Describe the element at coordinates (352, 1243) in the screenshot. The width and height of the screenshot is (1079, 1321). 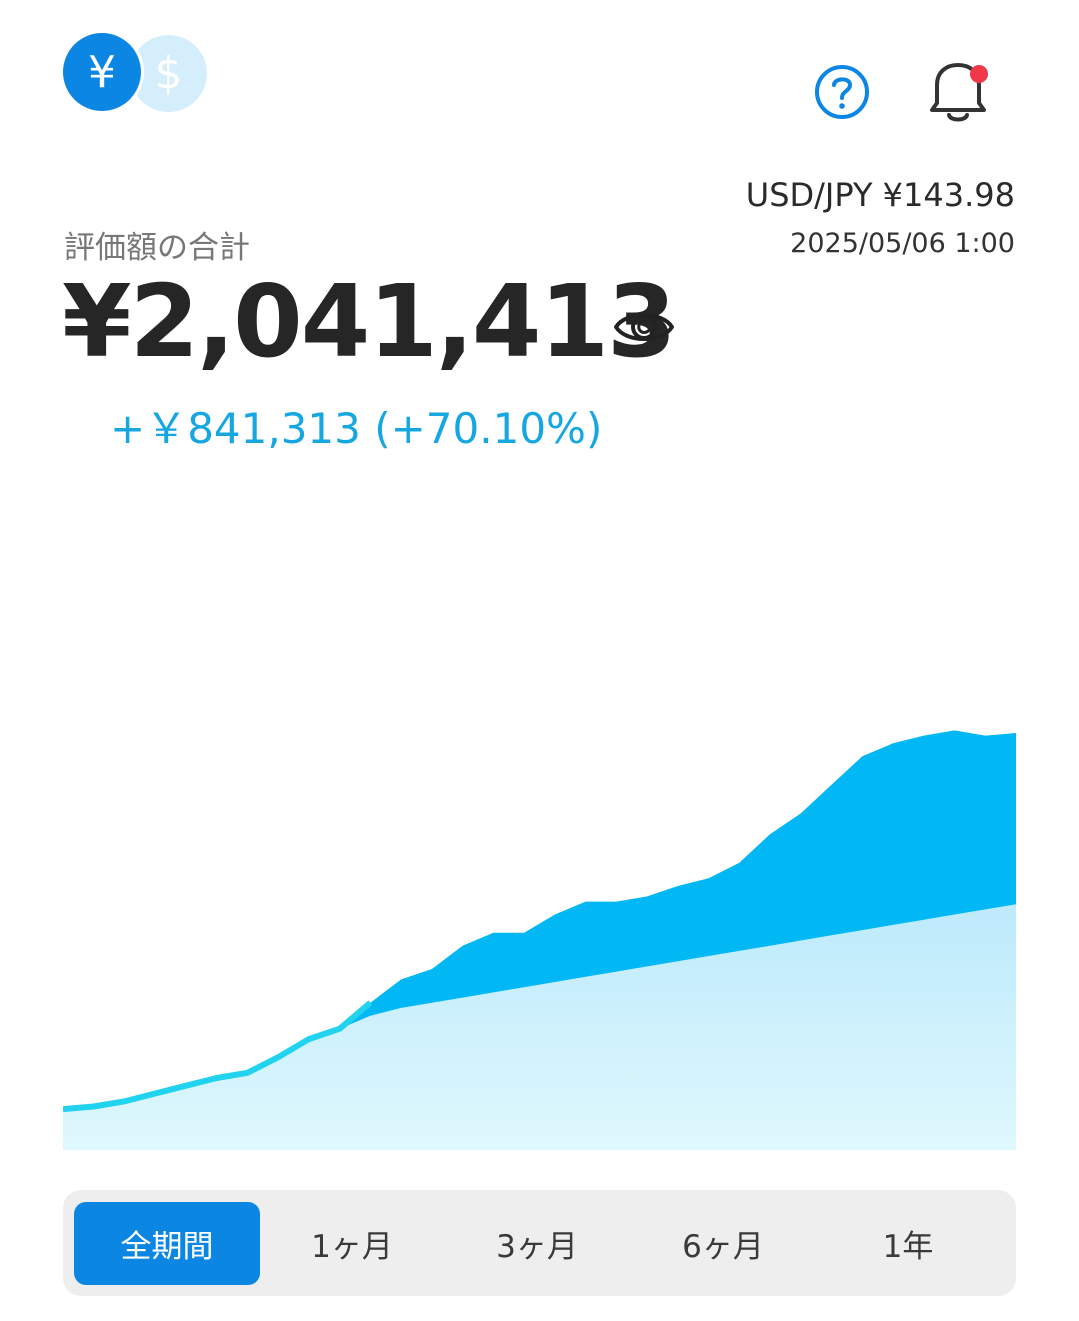
I see `period-tab-1m: 1ヶ月` at that location.